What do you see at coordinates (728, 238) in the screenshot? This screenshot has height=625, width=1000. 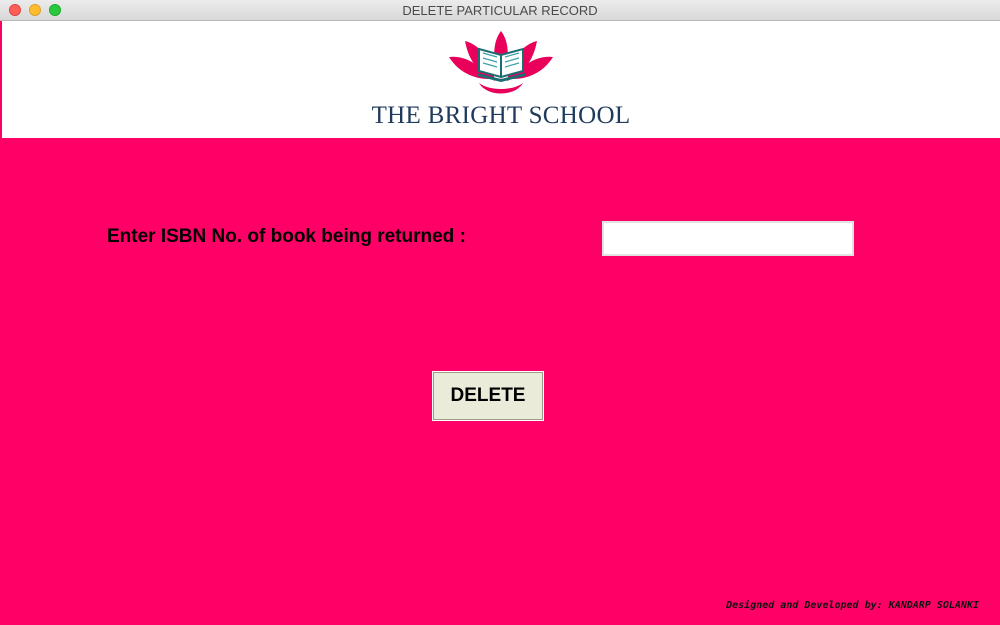 I see `isbn-input` at bounding box center [728, 238].